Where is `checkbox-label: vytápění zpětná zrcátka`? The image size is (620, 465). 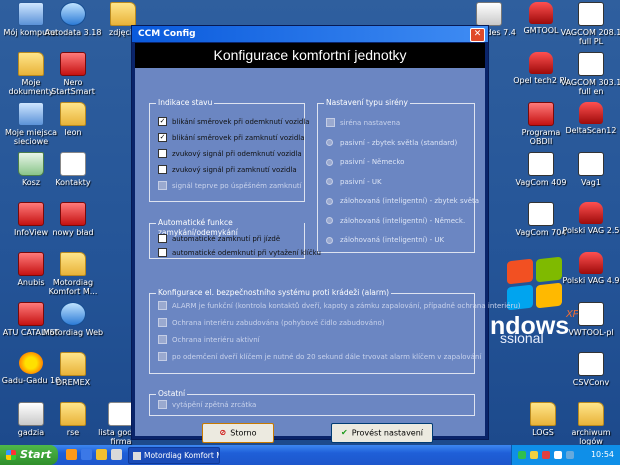 checkbox-label: vytápění zpětná zrcátka is located at coordinates (214, 404).